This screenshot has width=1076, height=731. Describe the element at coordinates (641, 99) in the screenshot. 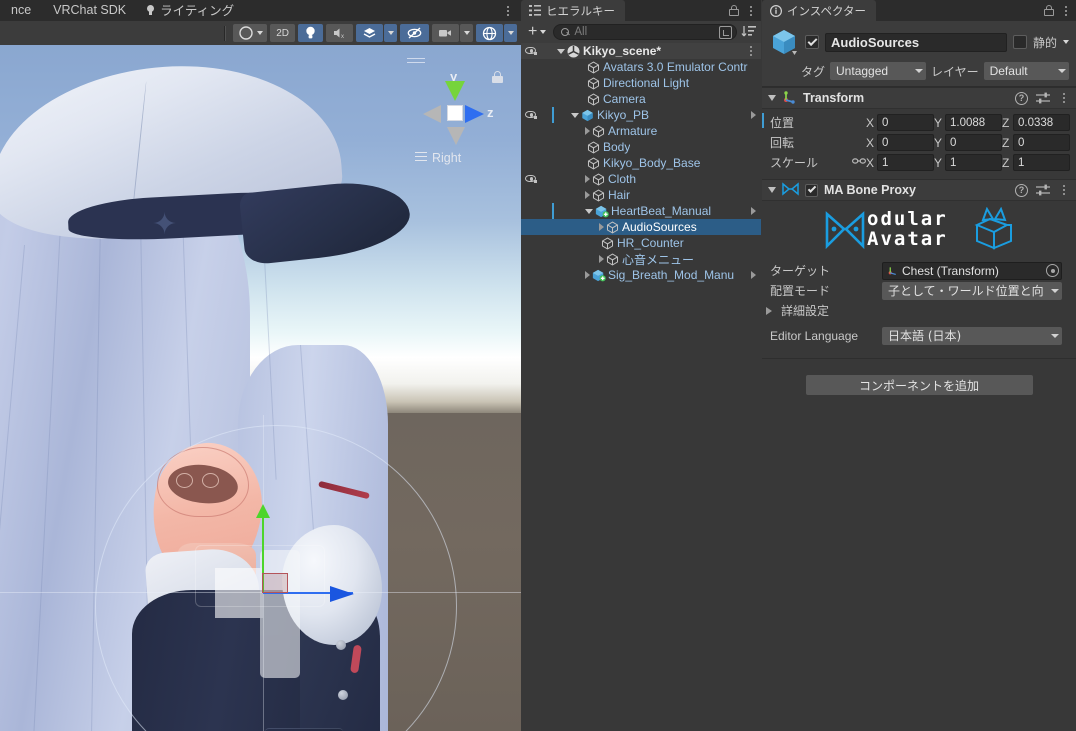

I see `hierarchy-row-camera: Camera` at that location.